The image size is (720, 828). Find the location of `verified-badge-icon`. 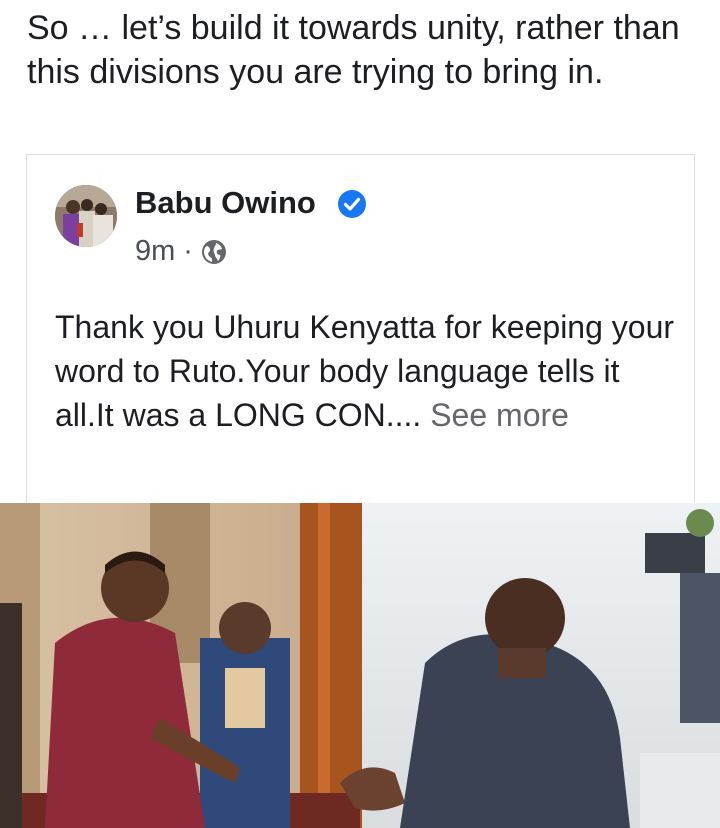

verified-badge-icon is located at coordinates (352, 204).